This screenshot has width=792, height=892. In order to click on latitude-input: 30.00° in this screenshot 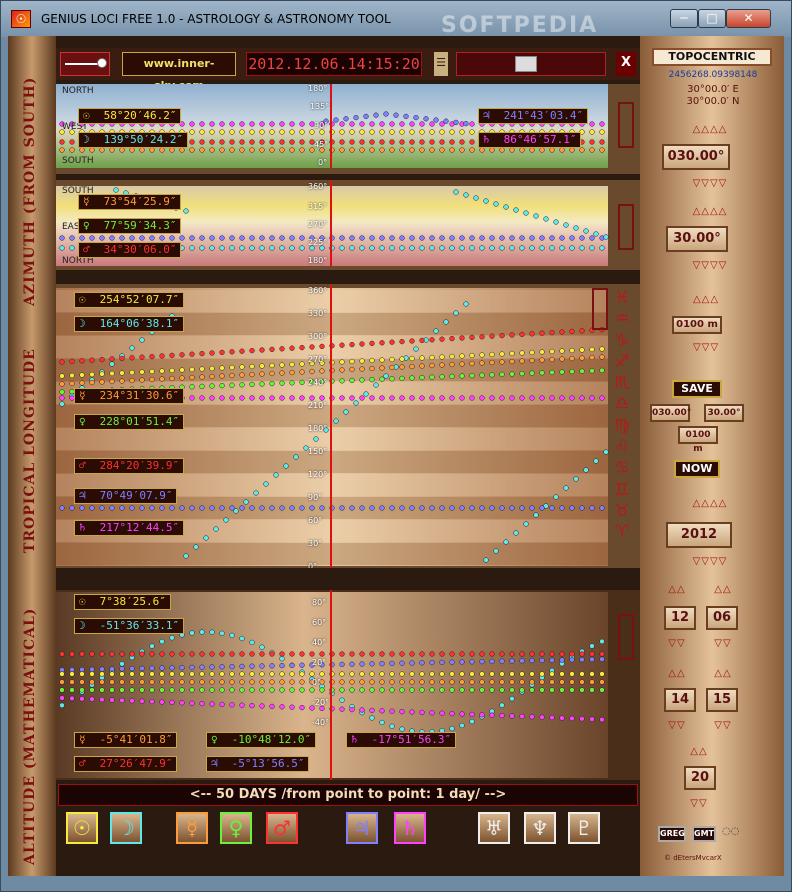, I will do `click(697, 239)`.